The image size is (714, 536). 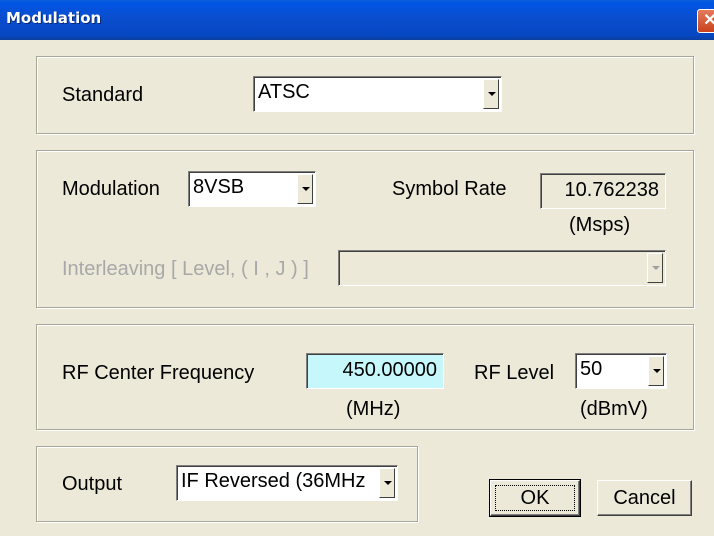 What do you see at coordinates (219, 187) in the screenshot?
I see `modulation-value: 8VSB` at bounding box center [219, 187].